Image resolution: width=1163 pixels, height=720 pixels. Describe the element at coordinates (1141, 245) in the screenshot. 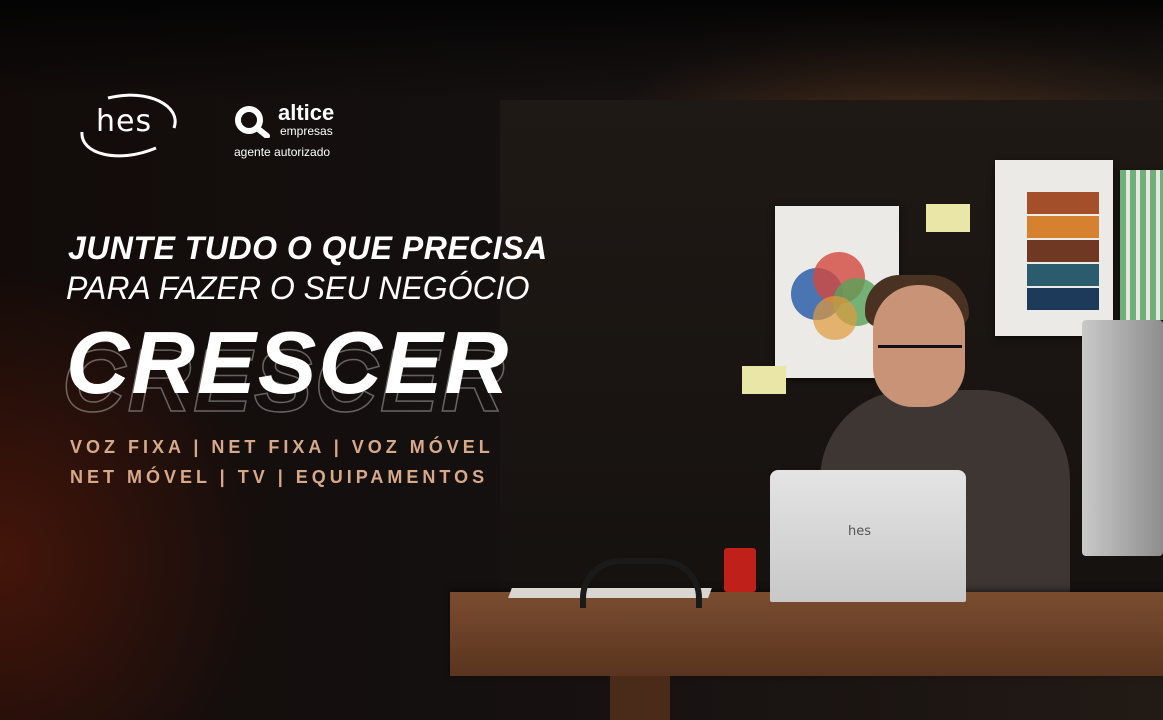

I see `grid-poster` at that location.